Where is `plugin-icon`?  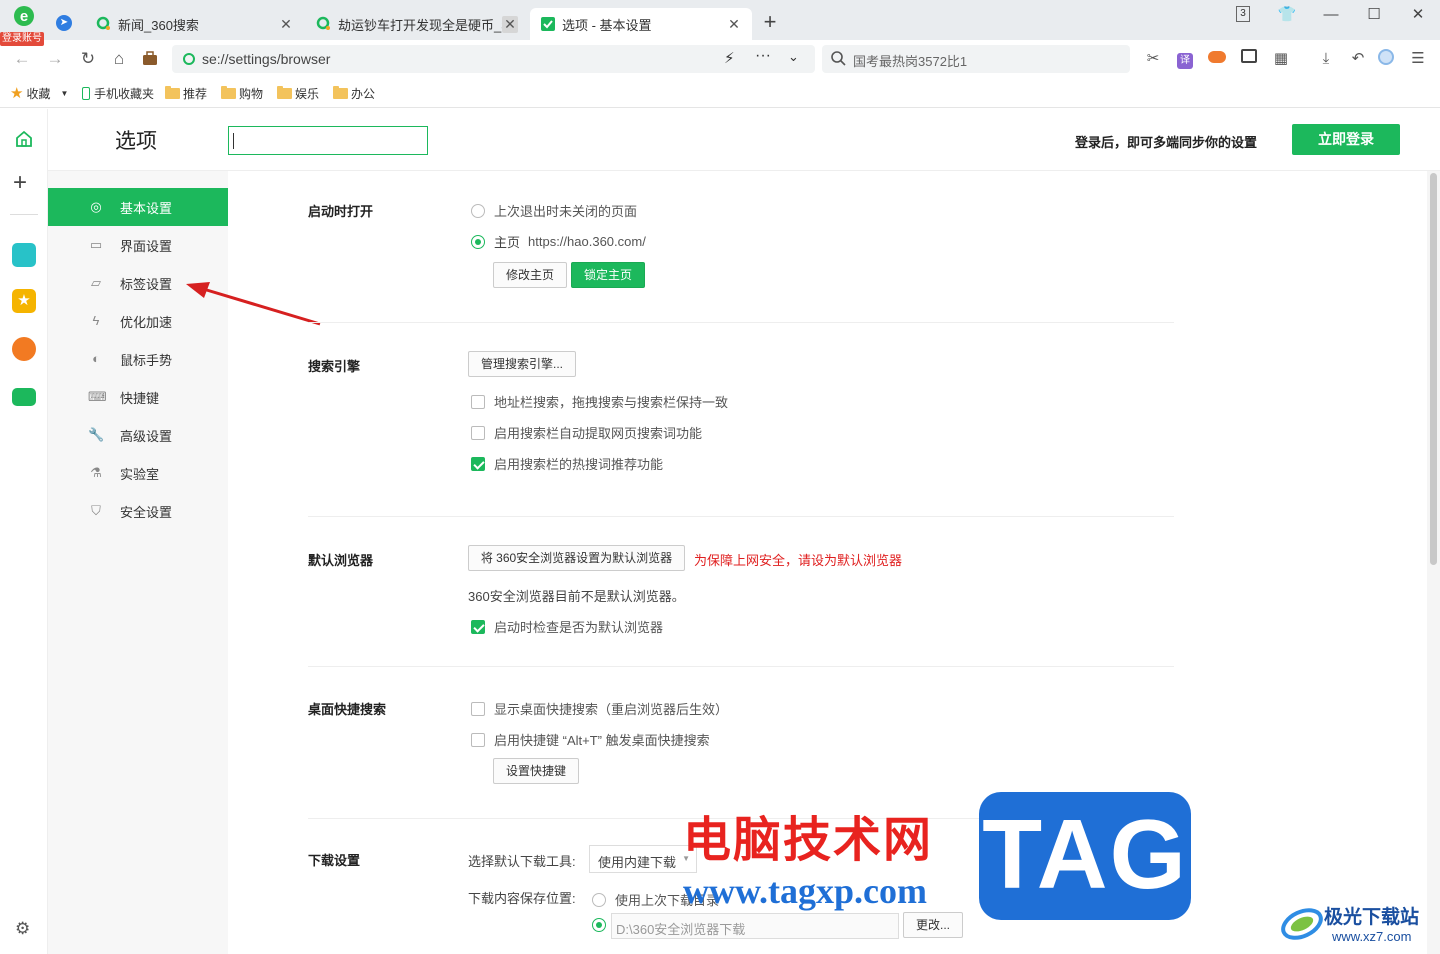
plugin-icon is located at coordinates (24, 255).